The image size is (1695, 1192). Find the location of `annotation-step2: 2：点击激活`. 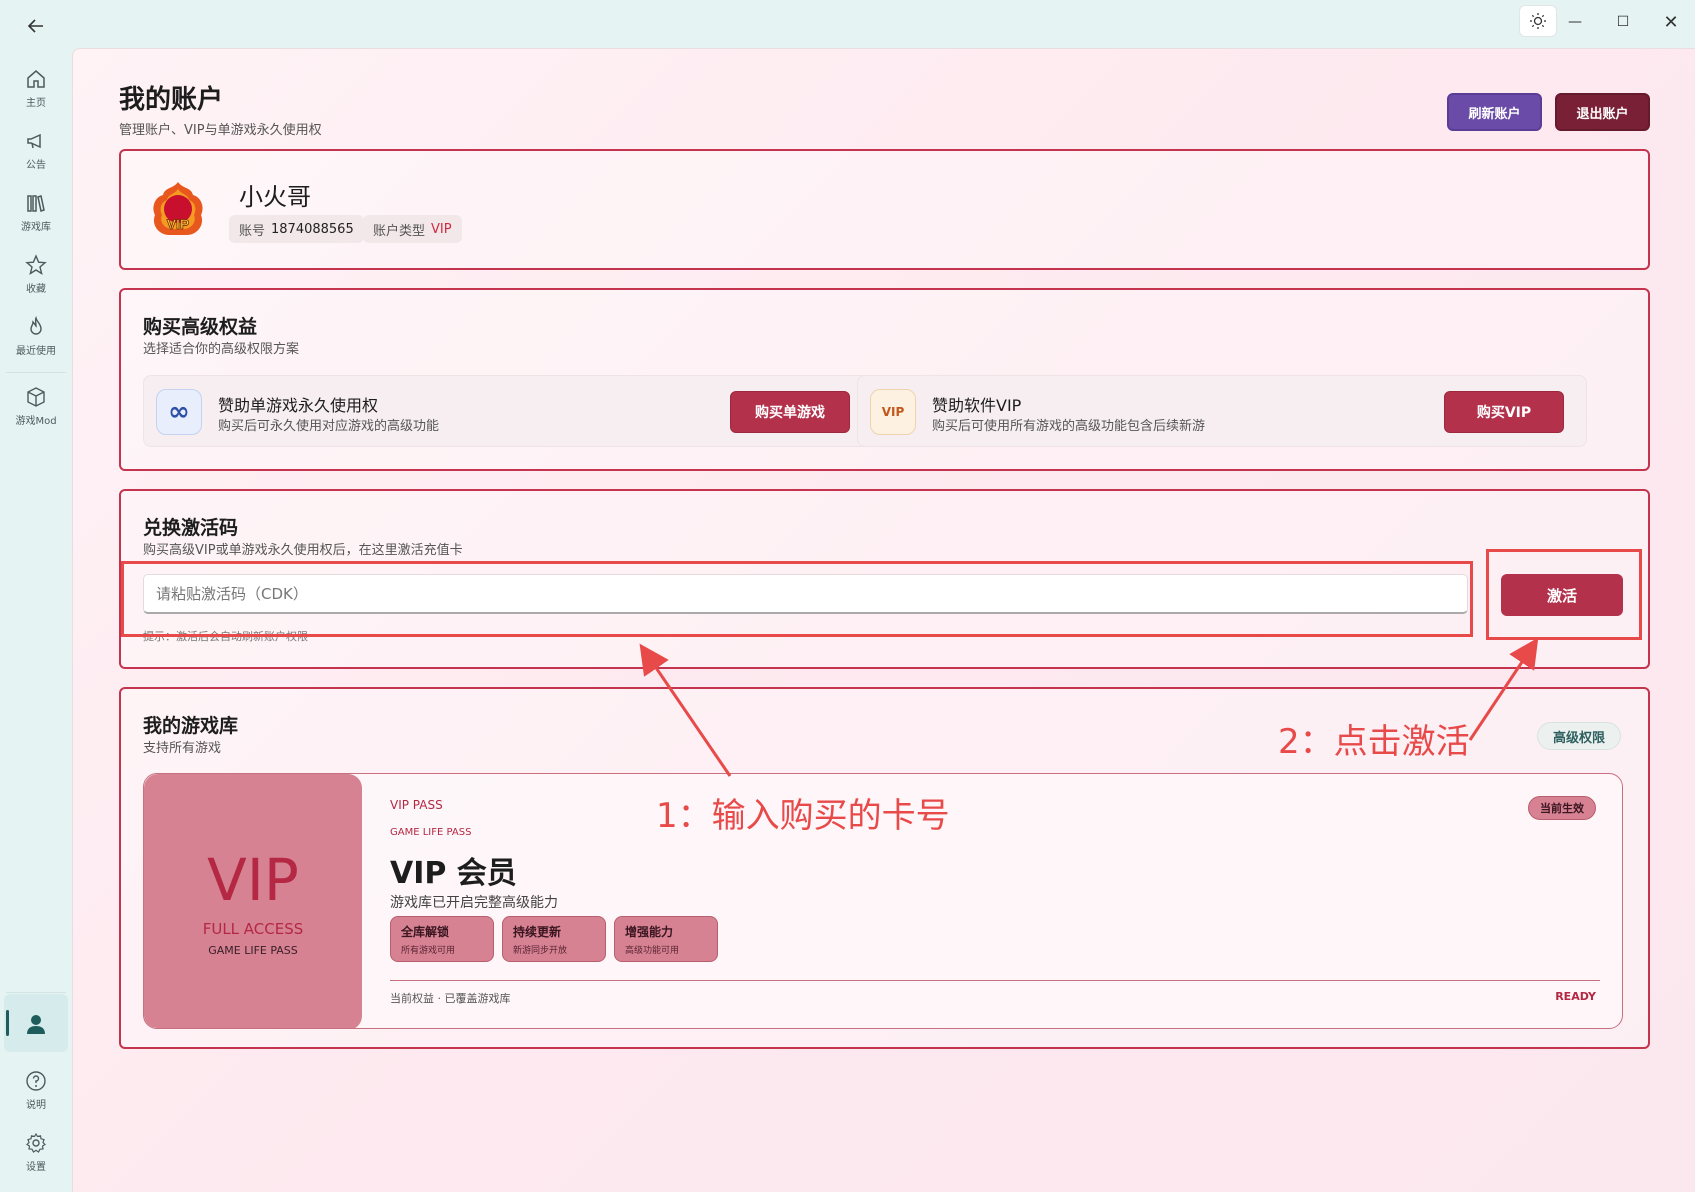

annotation-step2: 2：点击激活 is located at coordinates (1374, 742).